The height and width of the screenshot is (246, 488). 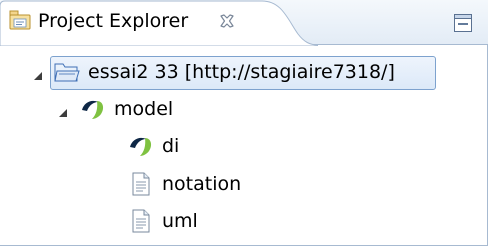 I want to click on minimize-icon, so click(x=463, y=23).